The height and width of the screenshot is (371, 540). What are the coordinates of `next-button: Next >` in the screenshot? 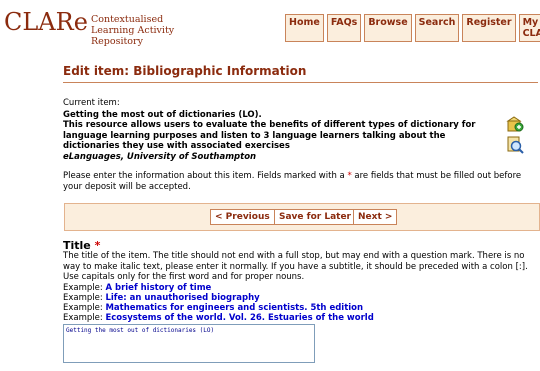 It's located at (375, 217).